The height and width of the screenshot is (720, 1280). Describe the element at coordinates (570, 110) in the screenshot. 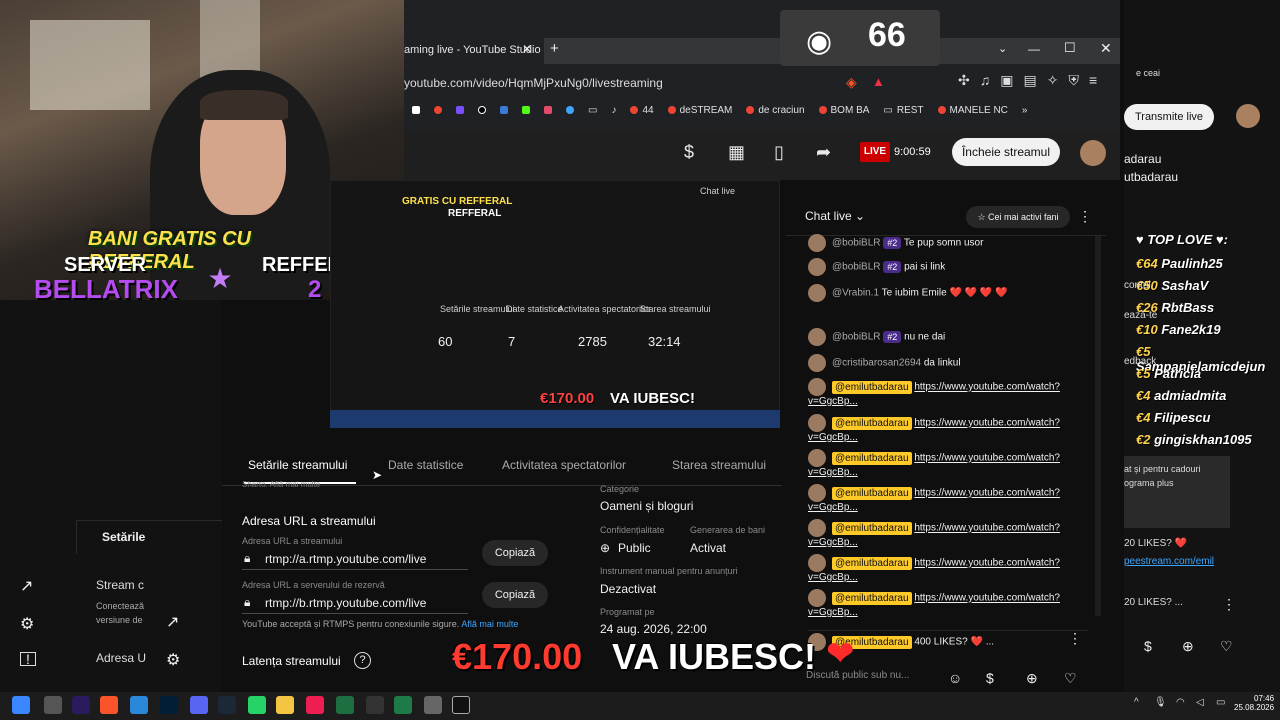

I see `bookmark-icon-play` at that location.